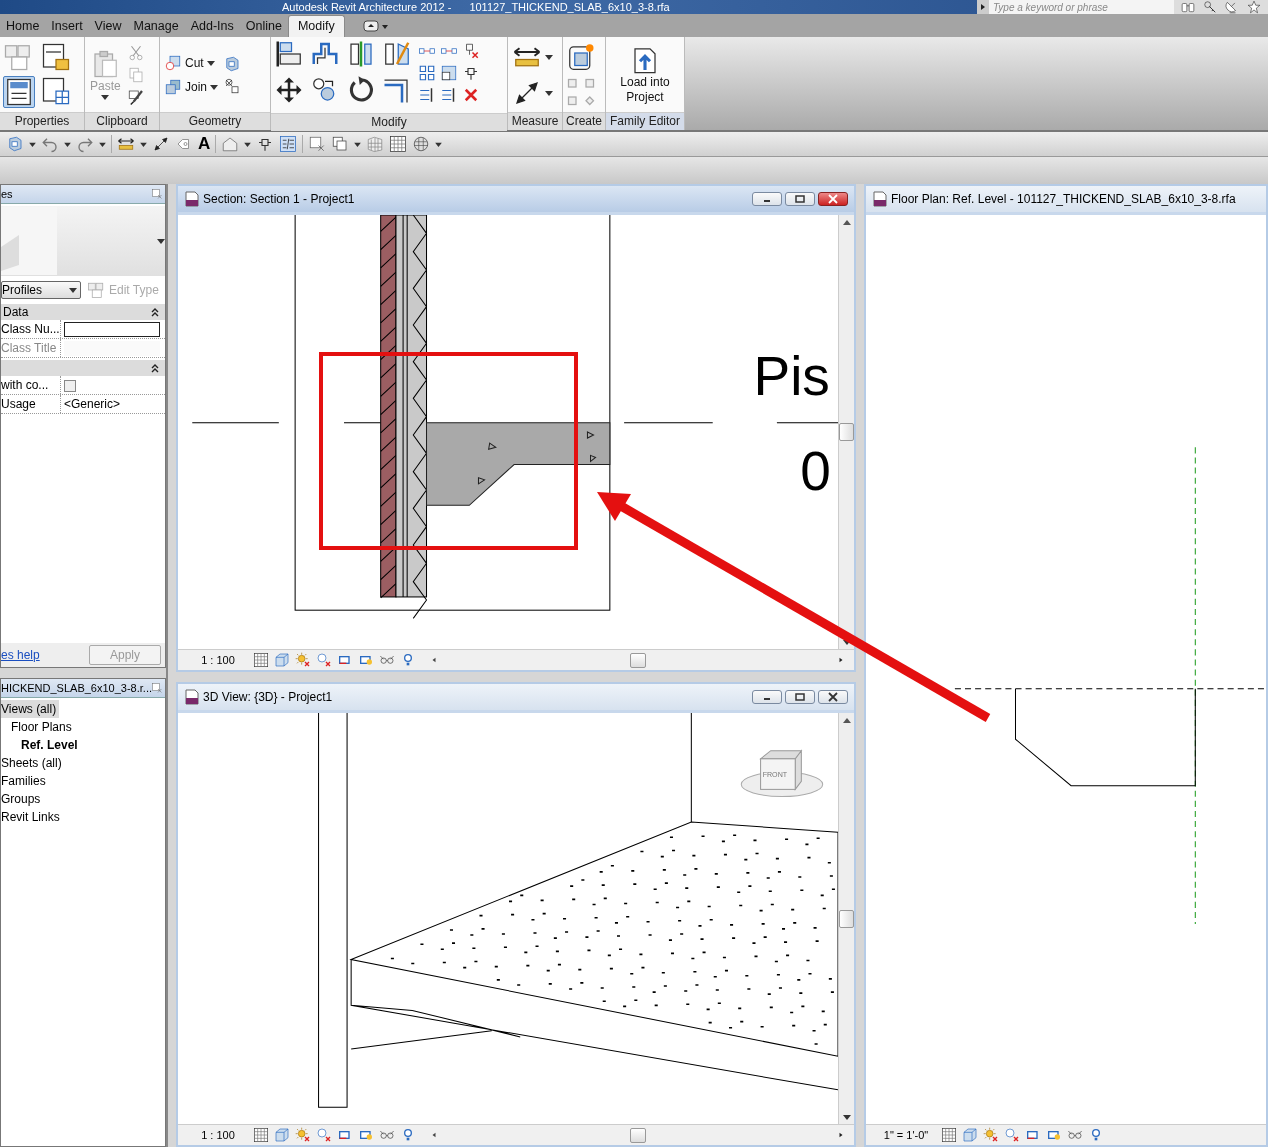 This screenshot has height=1147, width=1268. Describe the element at coordinates (471, 95) in the screenshot. I see `delete-icon` at that location.